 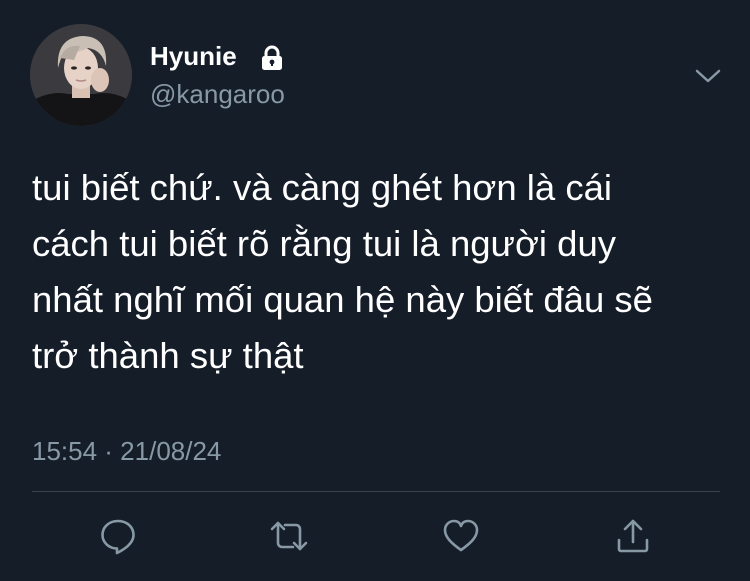 What do you see at coordinates (126, 451) in the screenshot?
I see `tweet-timestamp: 15:54 · 21/08/24` at bounding box center [126, 451].